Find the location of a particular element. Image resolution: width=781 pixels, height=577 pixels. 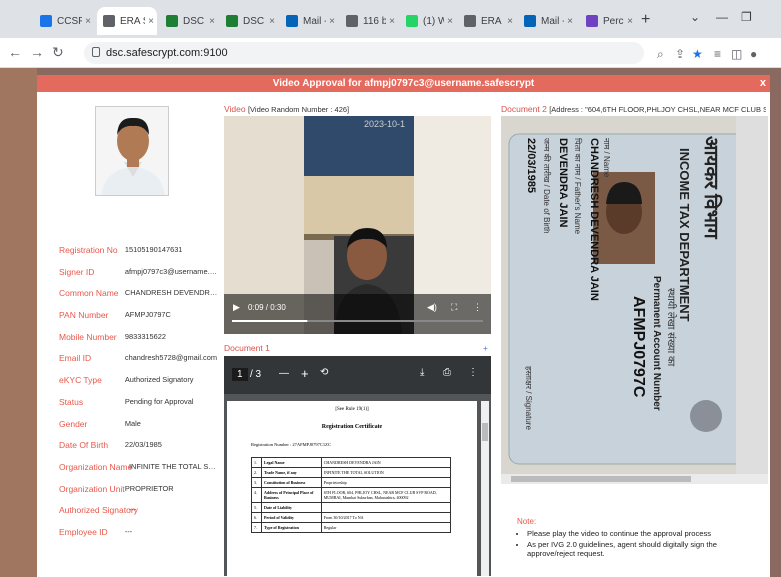

detail-row: Employee ID --- is located at coordinates (139, 538).